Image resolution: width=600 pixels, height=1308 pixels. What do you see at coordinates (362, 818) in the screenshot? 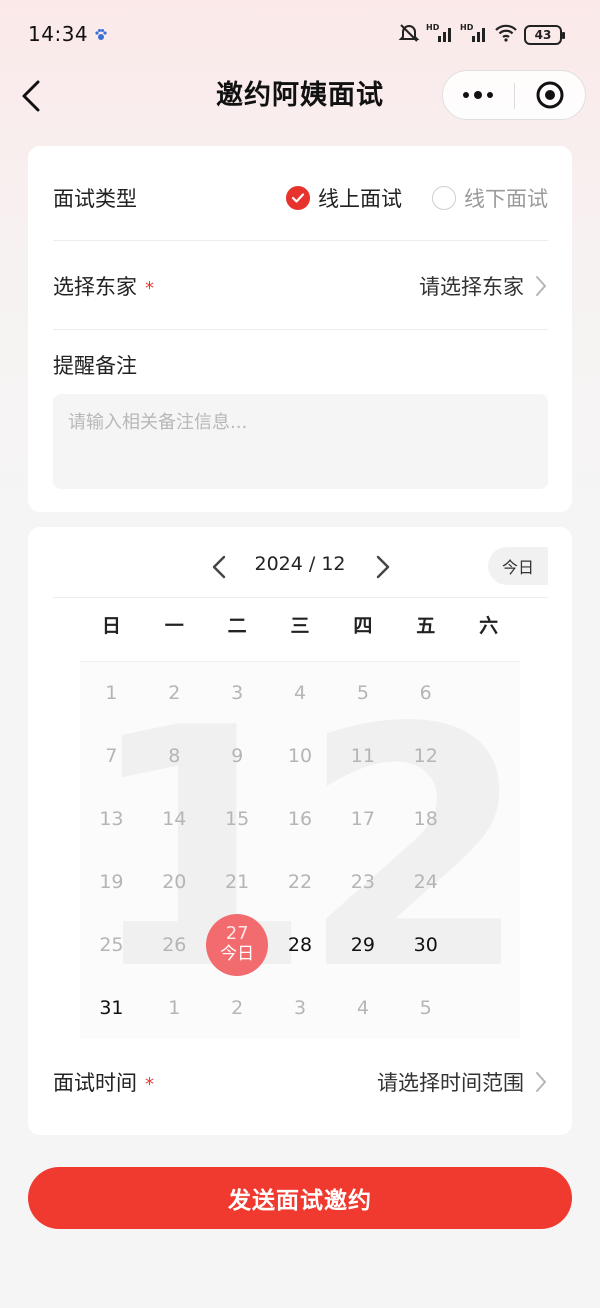
I see `calendar-day-disabled: 17` at bounding box center [362, 818].